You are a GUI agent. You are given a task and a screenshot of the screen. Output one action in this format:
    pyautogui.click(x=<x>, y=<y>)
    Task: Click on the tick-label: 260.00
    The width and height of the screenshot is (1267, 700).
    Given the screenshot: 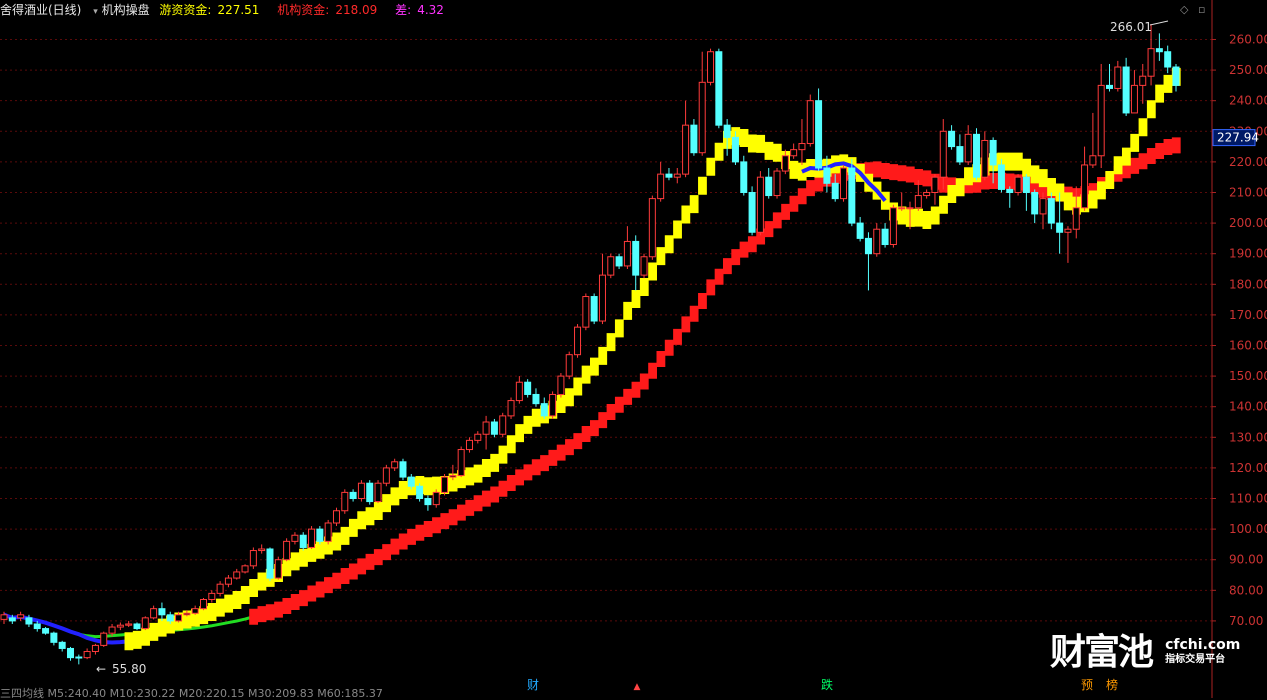 What is the action you would take?
    pyautogui.click(x=1248, y=39)
    